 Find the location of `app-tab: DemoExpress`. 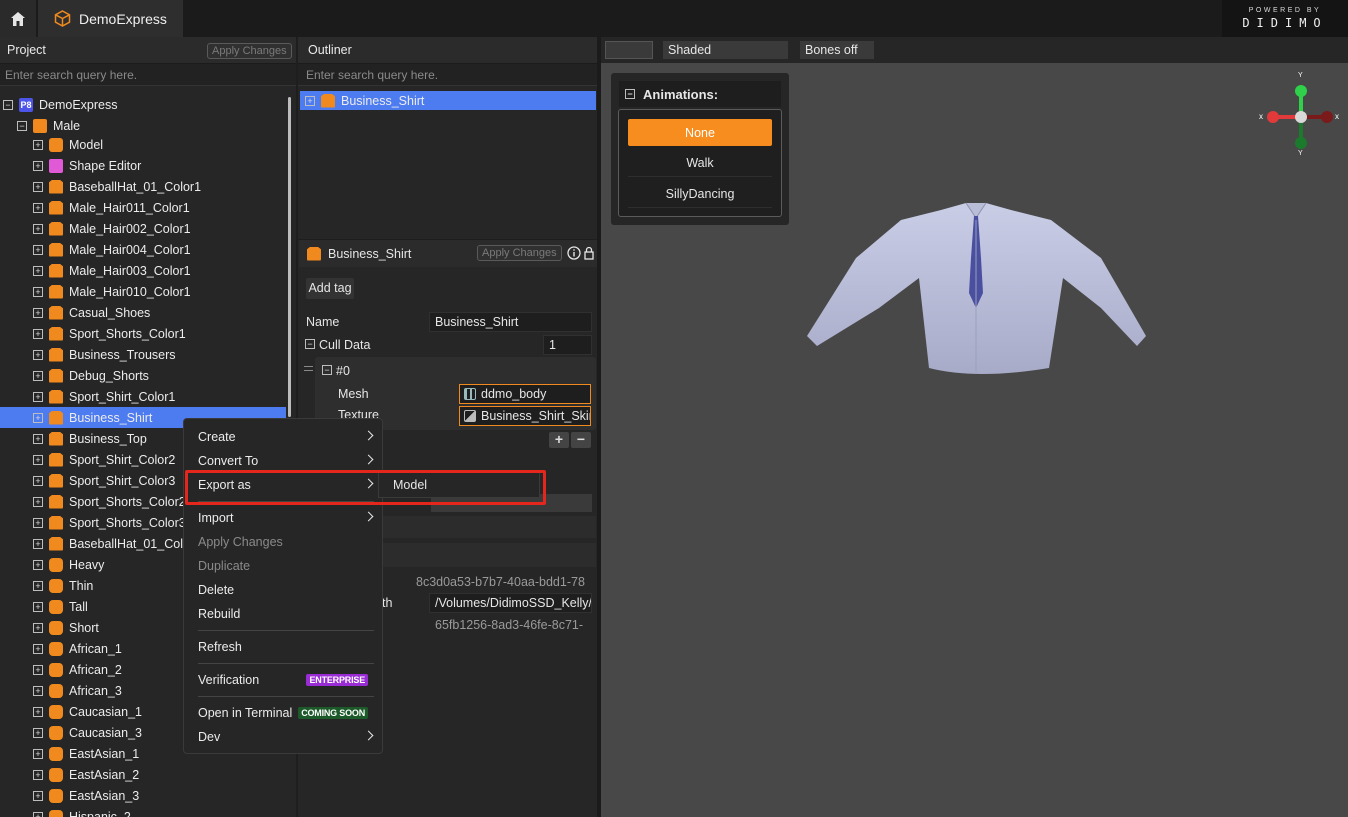

app-tab: DemoExpress is located at coordinates (110, 18).